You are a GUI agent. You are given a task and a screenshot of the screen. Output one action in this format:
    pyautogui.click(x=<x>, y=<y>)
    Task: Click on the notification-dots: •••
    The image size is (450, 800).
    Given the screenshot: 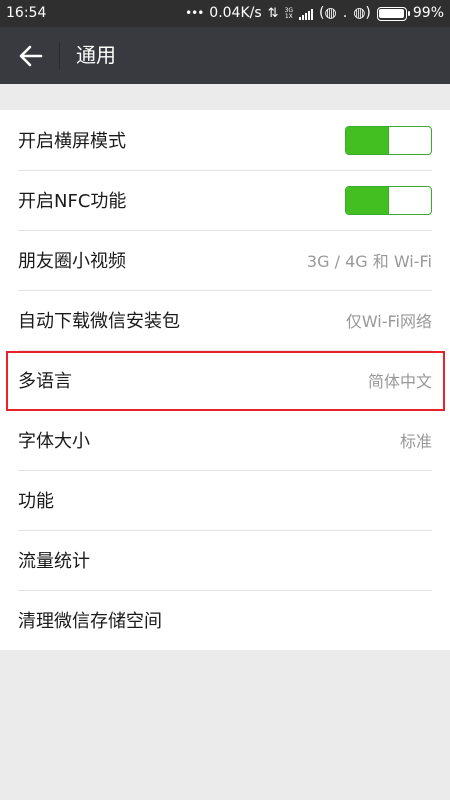 What is the action you would take?
    pyautogui.click(x=194, y=13)
    